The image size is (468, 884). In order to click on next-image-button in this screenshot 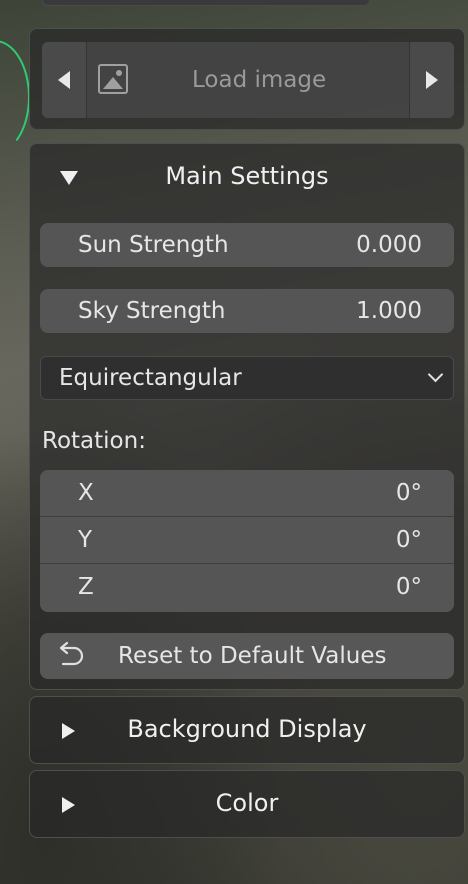, I will do `click(431, 80)`.